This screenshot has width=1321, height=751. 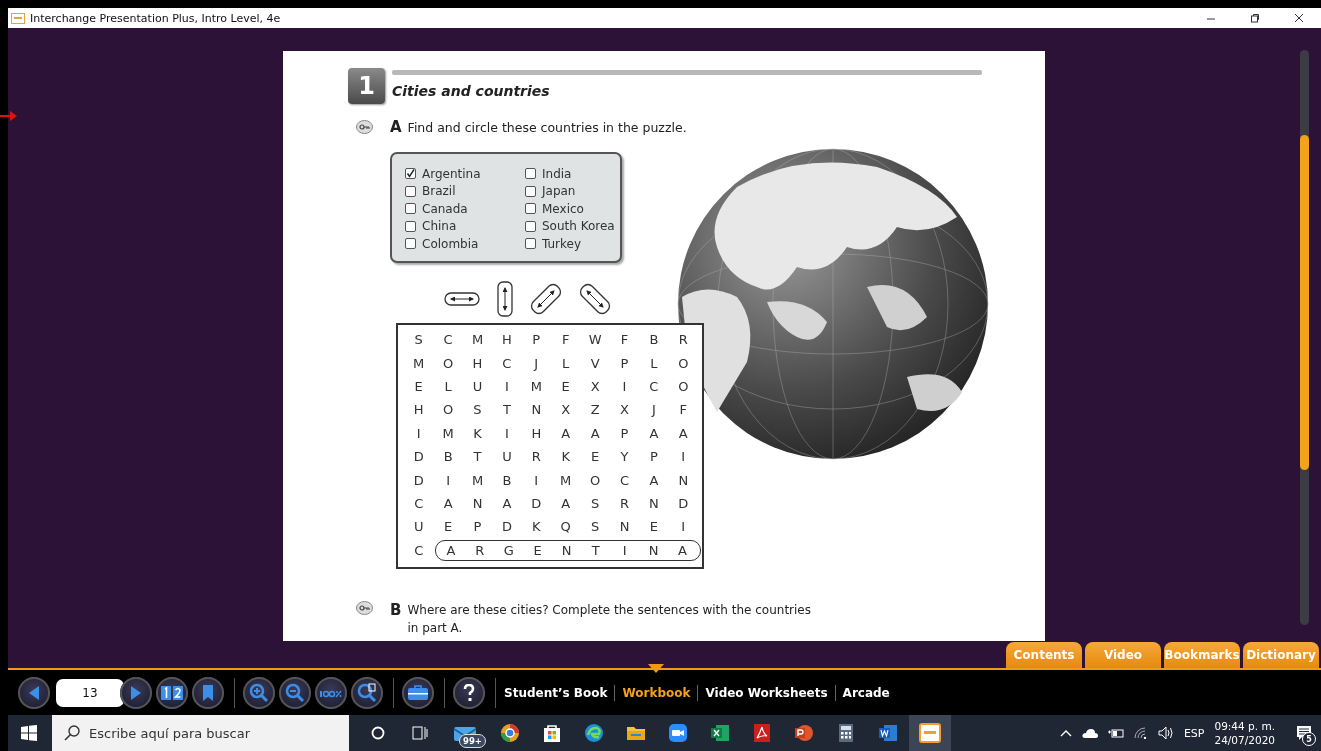 I want to click on presentation-icon, so click(x=804, y=733).